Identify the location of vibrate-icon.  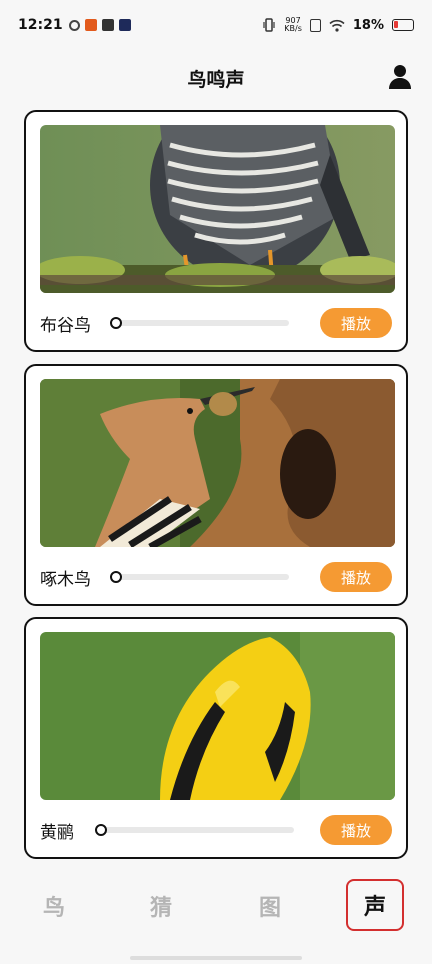
(269, 25).